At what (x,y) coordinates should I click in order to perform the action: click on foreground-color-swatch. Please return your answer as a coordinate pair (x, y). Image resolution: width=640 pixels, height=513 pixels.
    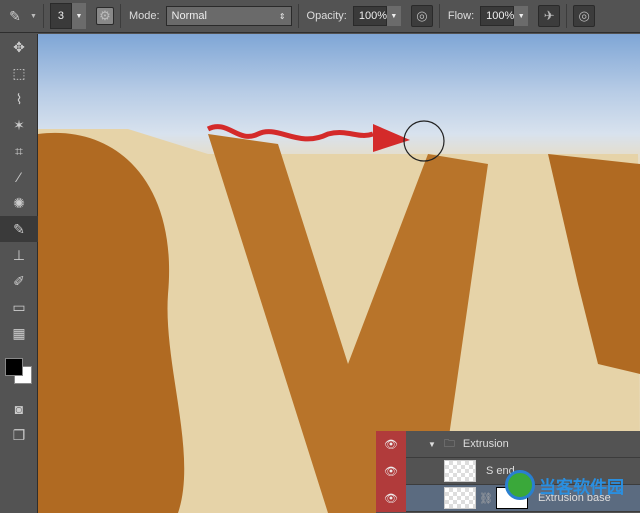
    Looking at the image, I should click on (14, 367).